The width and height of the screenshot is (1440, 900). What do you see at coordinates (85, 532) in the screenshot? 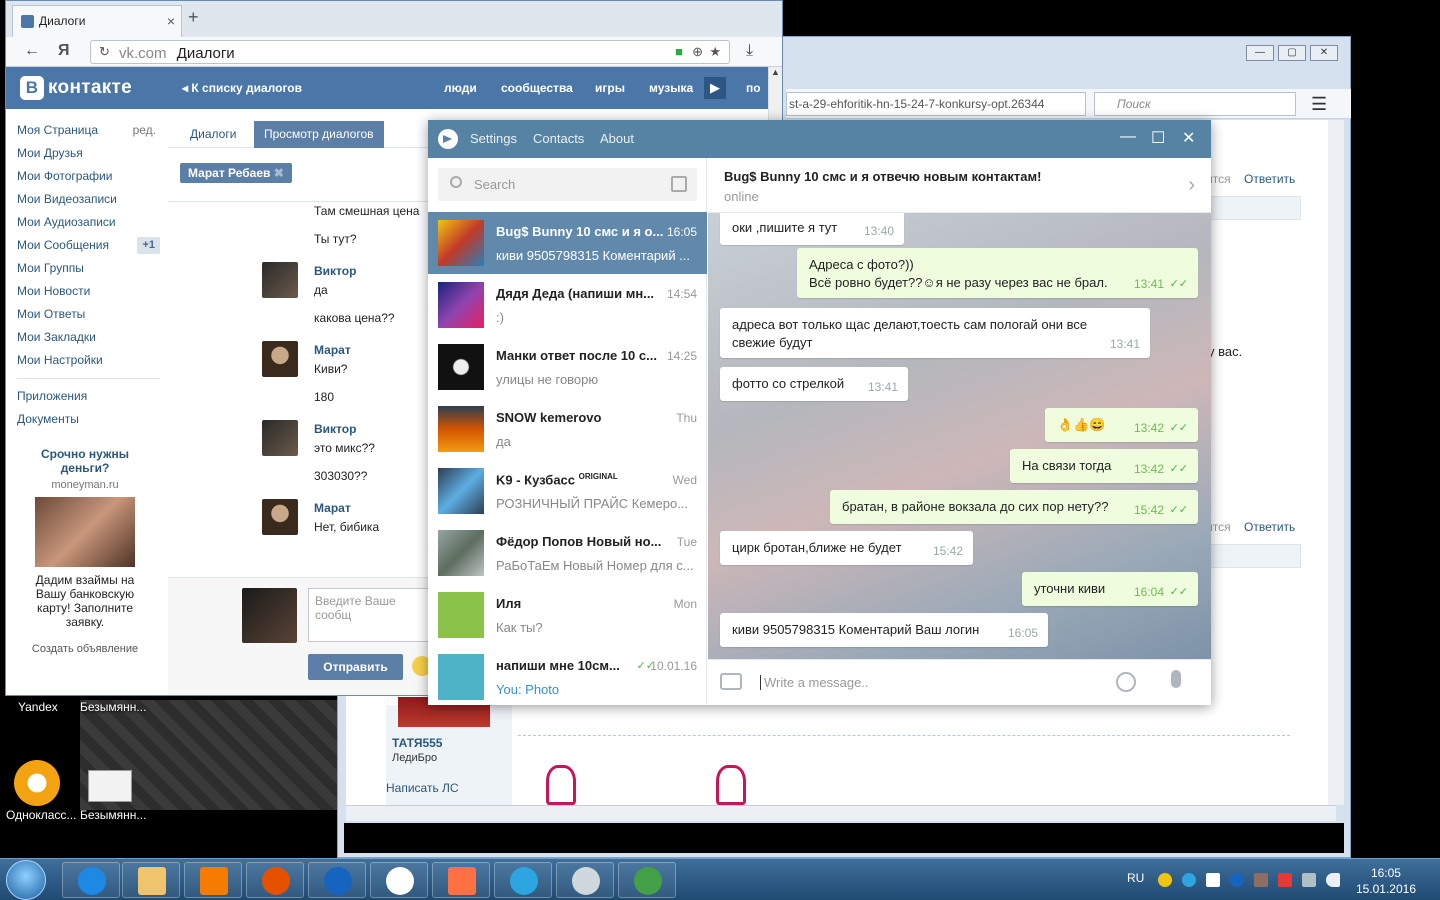
I see `ad-image` at bounding box center [85, 532].